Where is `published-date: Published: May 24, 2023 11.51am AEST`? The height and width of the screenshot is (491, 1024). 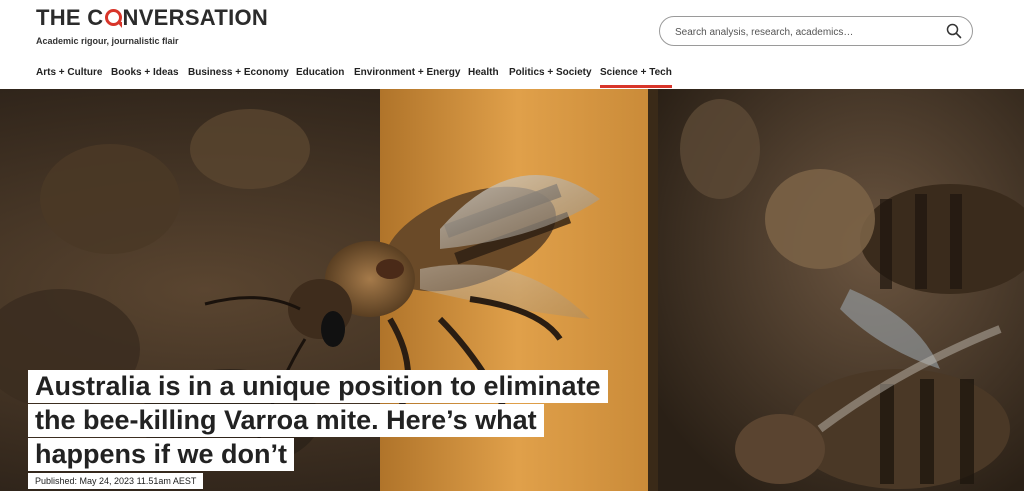
published-date: Published: May 24, 2023 11.51am AEST is located at coordinates (116, 481).